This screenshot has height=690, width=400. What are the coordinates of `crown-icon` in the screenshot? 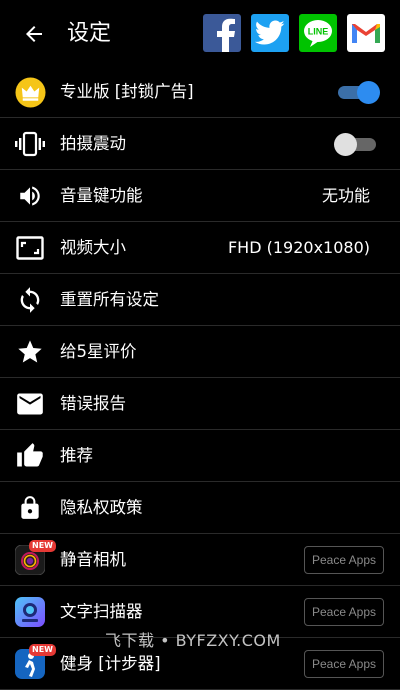 It's located at (30, 92).